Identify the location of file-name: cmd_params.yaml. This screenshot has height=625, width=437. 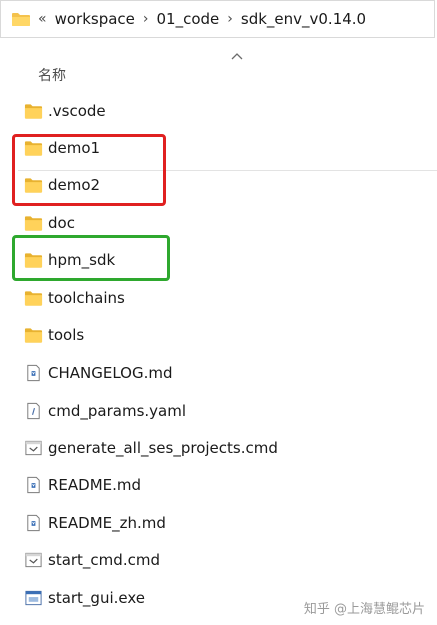
(117, 410).